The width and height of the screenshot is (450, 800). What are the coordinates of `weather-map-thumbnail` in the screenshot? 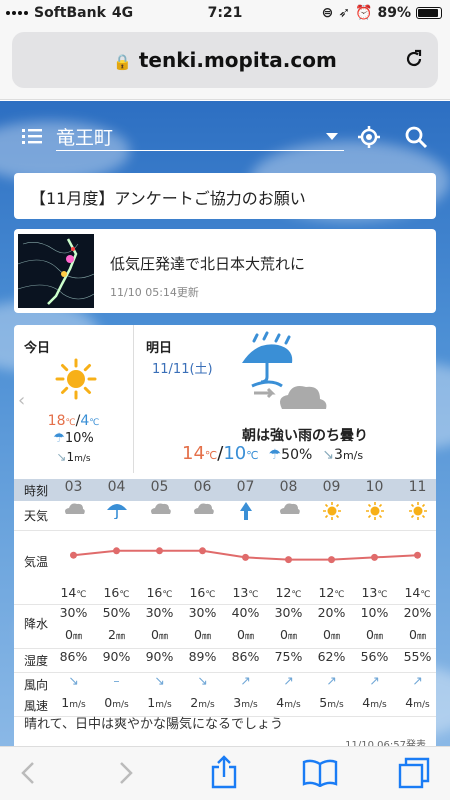 It's located at (56, 271).